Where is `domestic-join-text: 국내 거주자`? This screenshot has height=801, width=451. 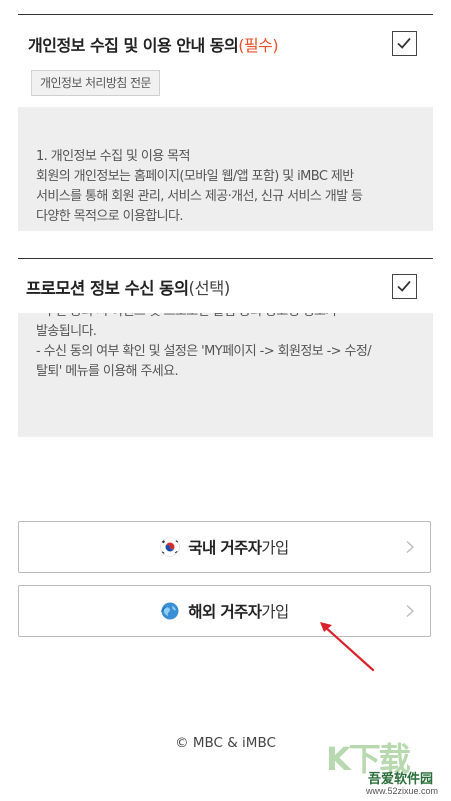
domestic-join-text: 국내 거주자 is located at coordinates (225, 548).